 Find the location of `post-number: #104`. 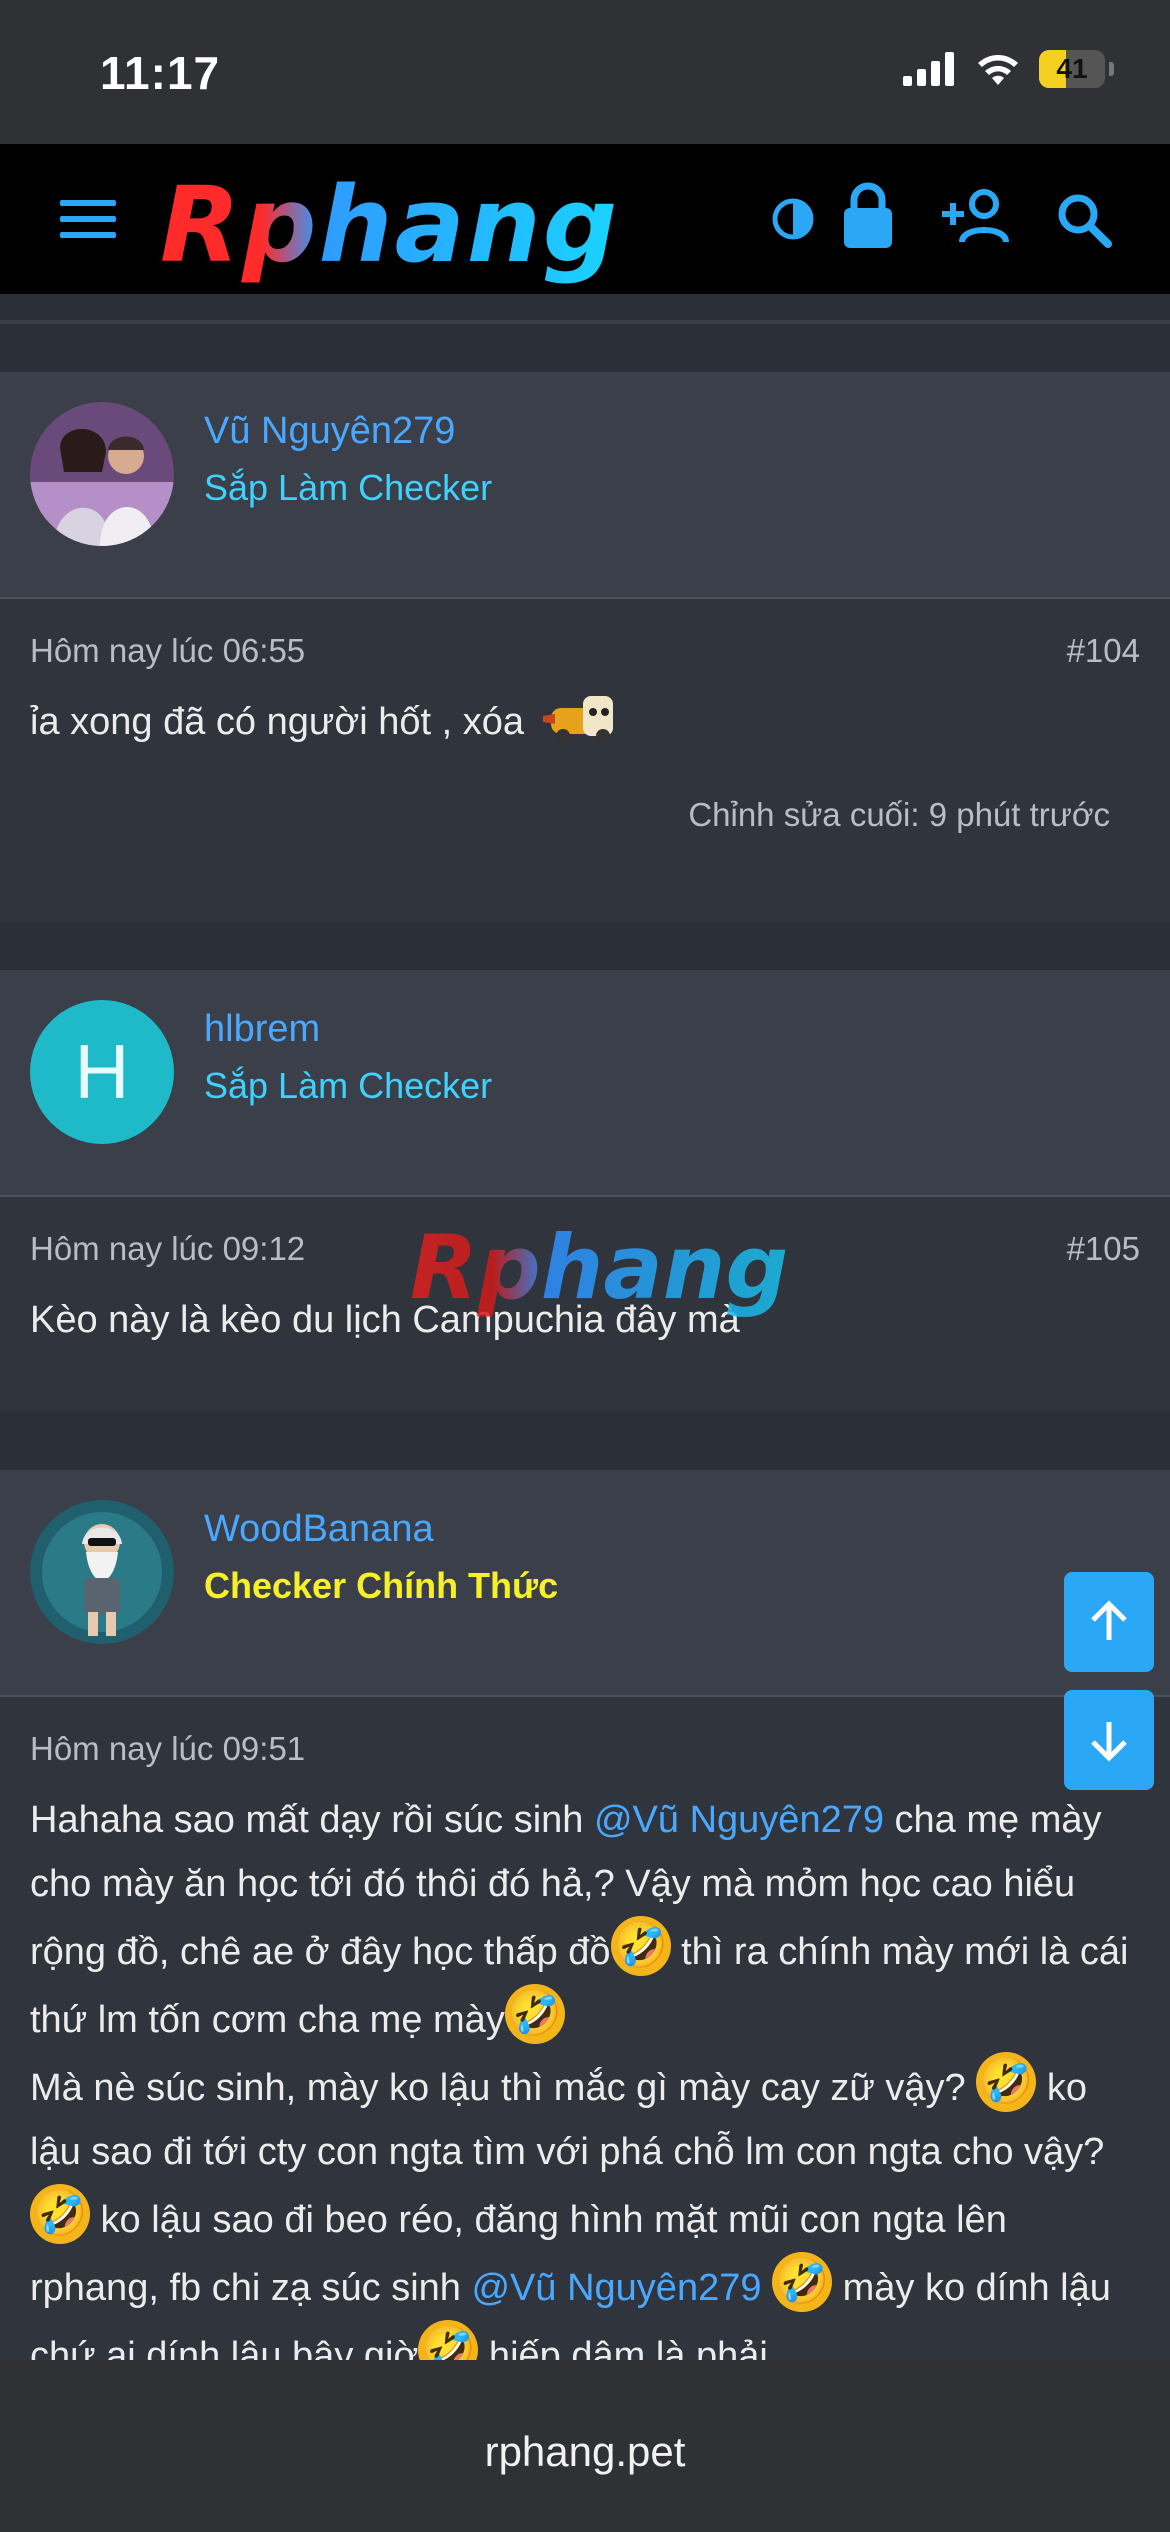

post-number: #104 is located at coordinates (1103, 651).